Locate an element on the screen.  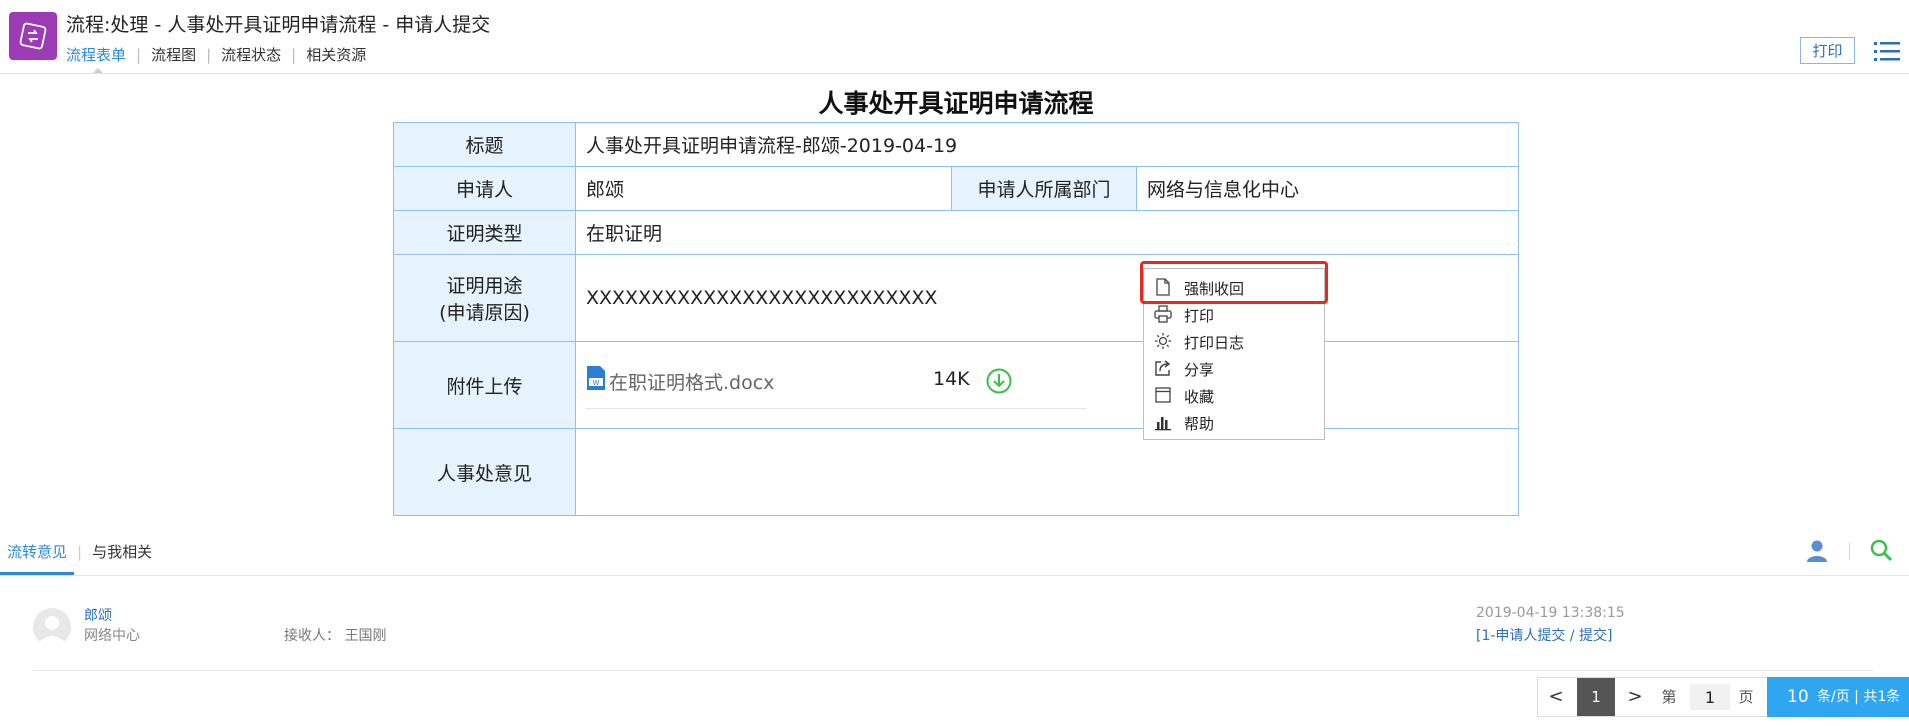
menu-item-label: 收藏 is located at coordinates (1199, 397).